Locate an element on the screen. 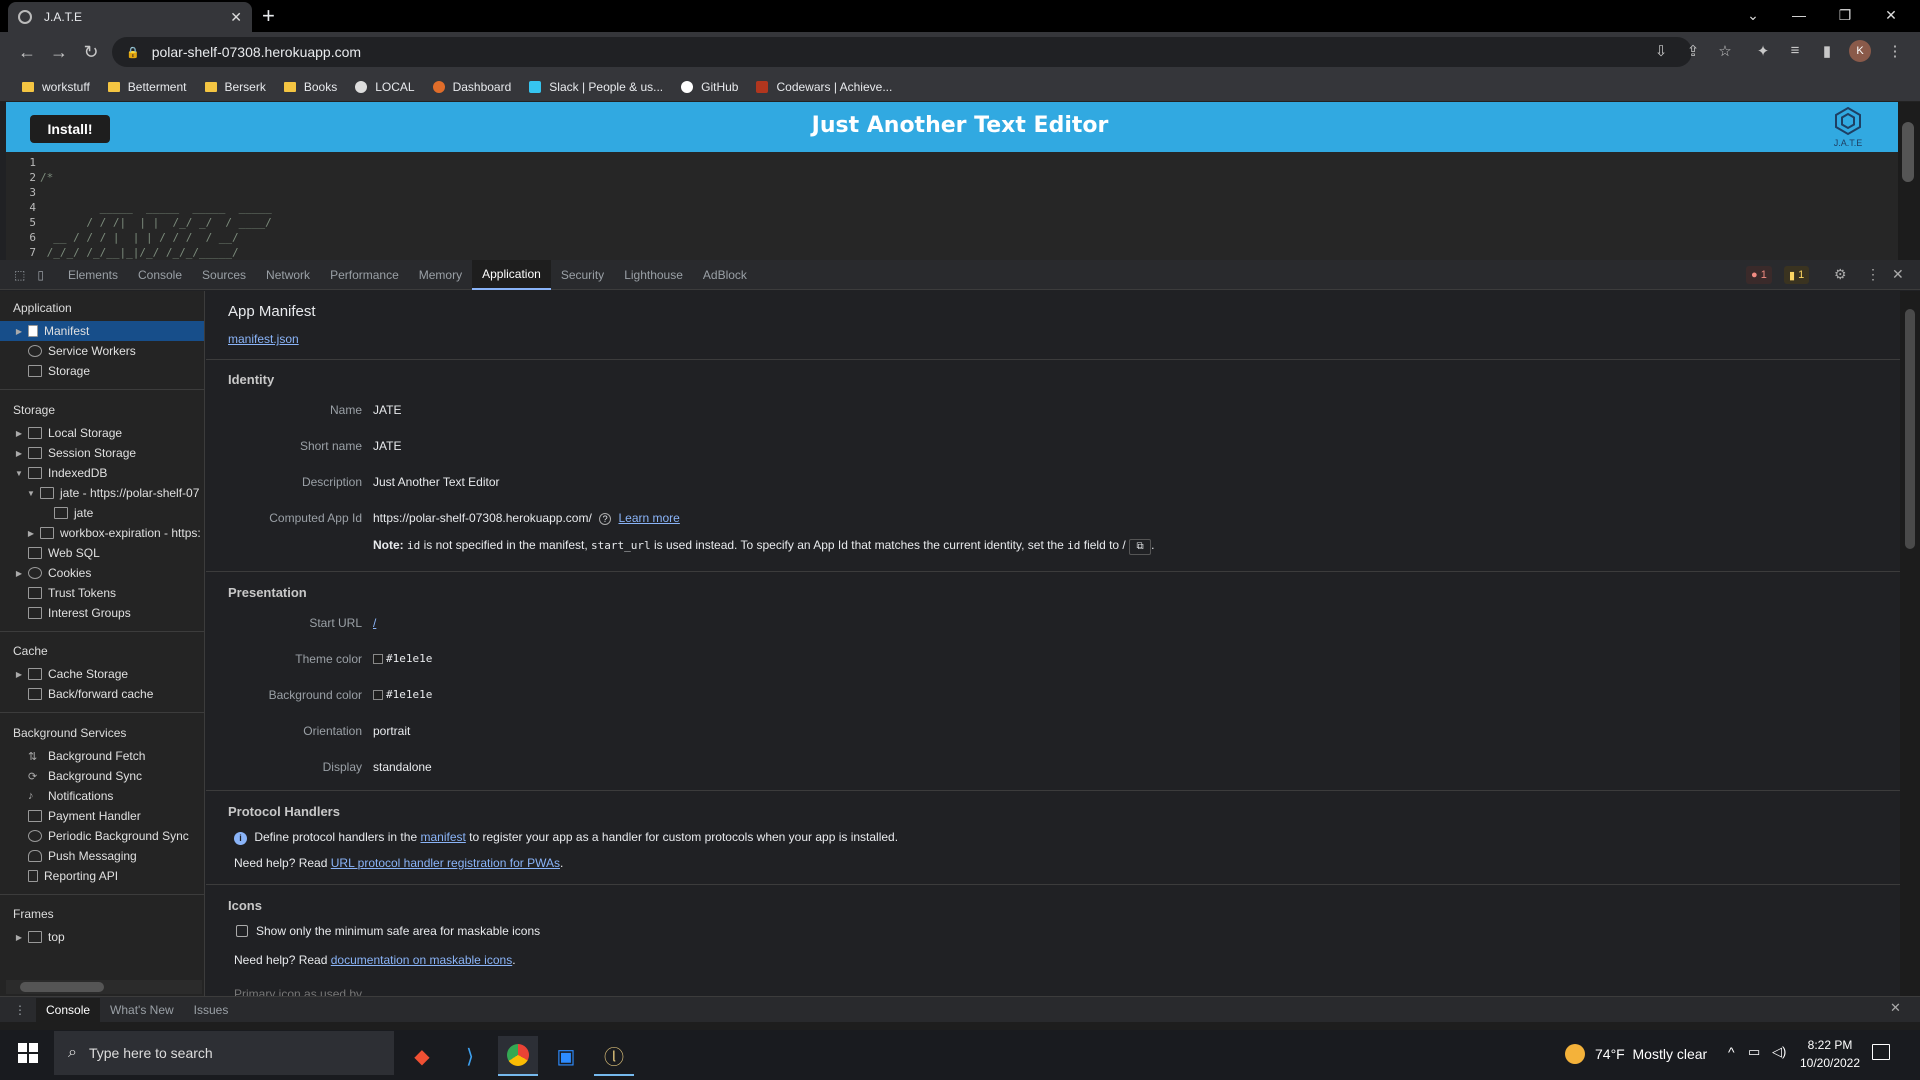  sidebar-item-periodic-sync: Periodic Background Sync is located at coordinates (102, 836).